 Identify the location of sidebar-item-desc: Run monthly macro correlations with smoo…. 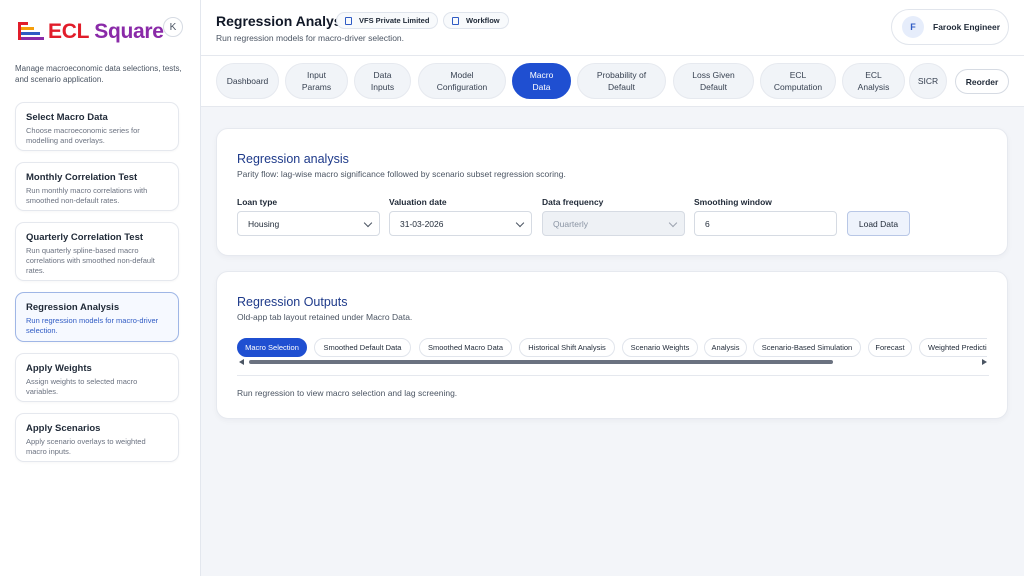
(87, 195).